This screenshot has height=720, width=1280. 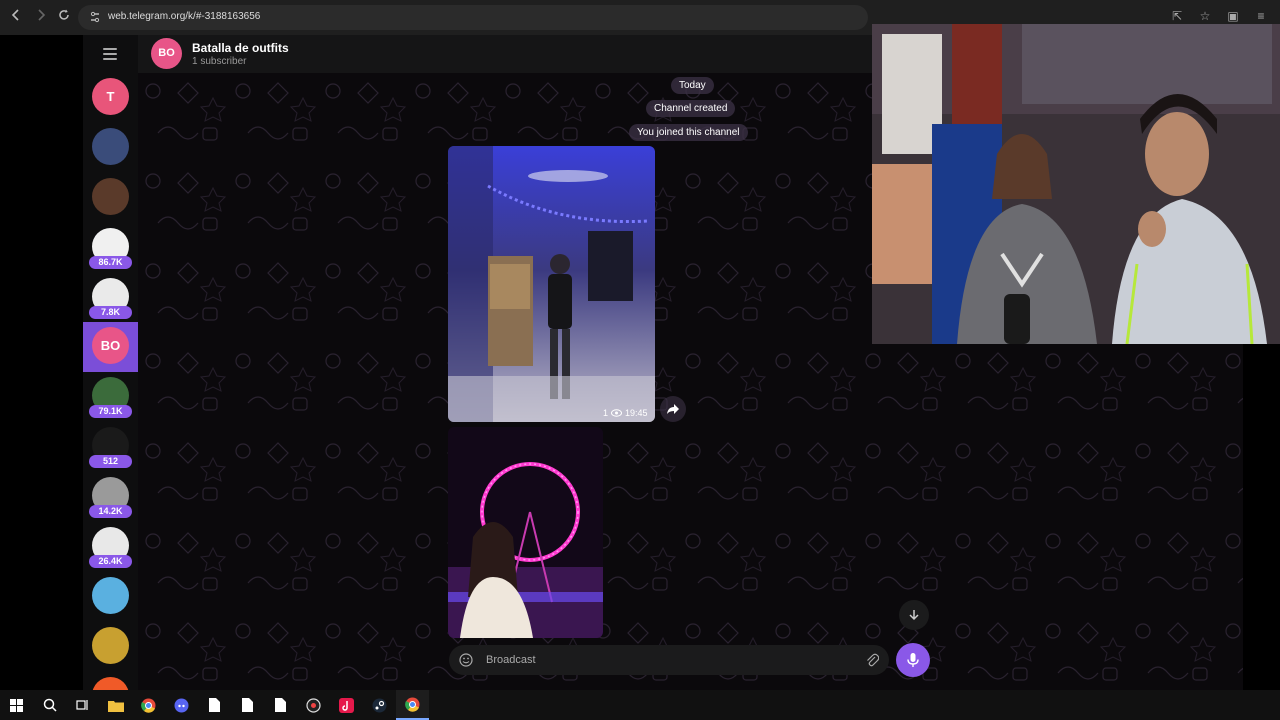 I want to click on sidebar-chat-item: 86.7K, so click(x=110, y=248).